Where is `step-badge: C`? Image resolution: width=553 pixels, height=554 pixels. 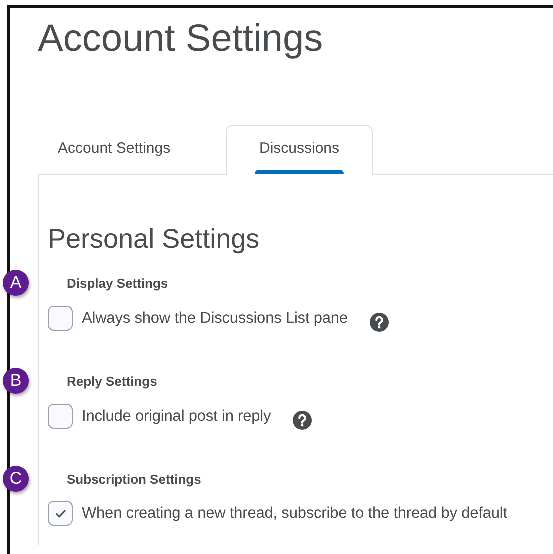
step-badge: C is located at coordinates (16, 479).